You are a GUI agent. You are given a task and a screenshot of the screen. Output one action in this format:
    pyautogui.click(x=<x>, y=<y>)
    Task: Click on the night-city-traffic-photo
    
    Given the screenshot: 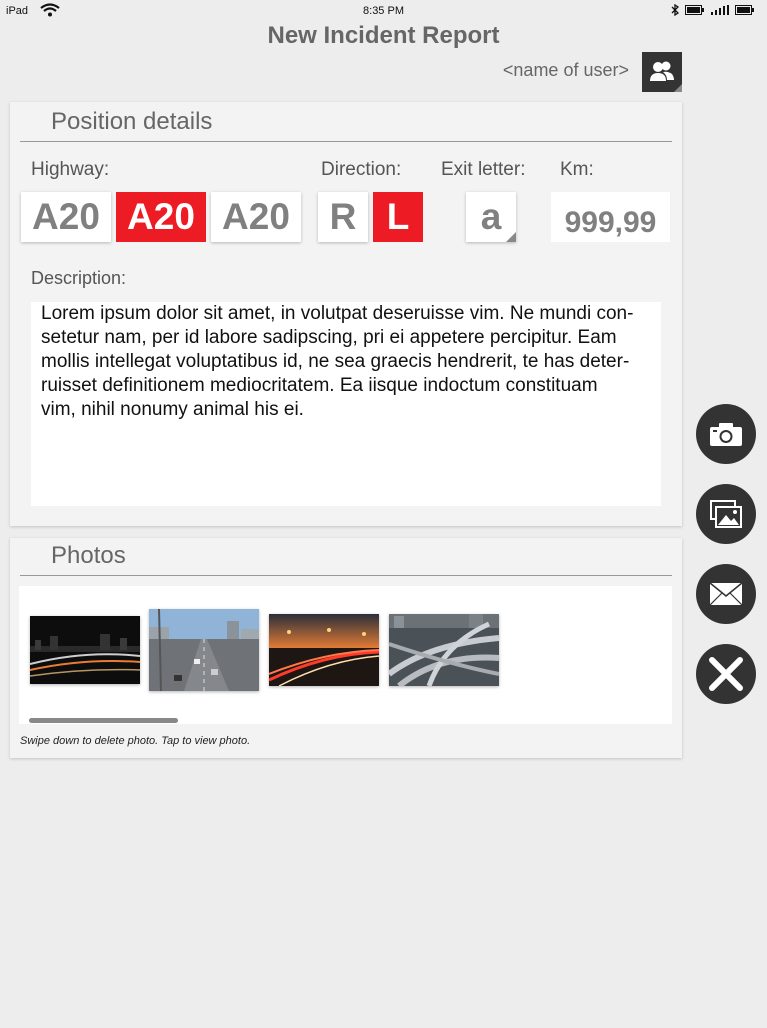 What is the action you would take?
    pyautogui.click(x=85, y=650)
    